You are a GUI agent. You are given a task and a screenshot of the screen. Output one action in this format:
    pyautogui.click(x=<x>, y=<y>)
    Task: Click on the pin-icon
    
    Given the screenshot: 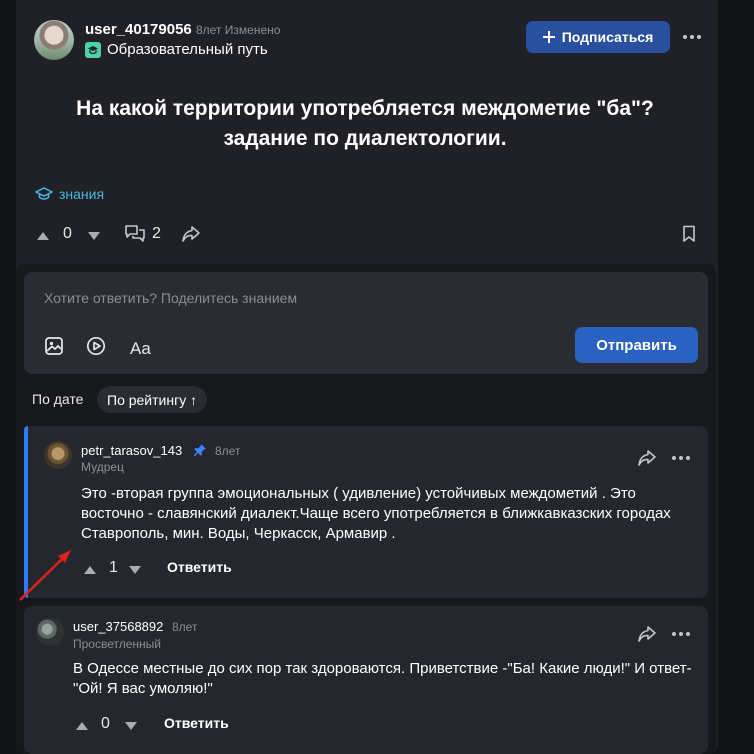 What is the action you would take?
    pyautogui.click(x=200, y=452)
    